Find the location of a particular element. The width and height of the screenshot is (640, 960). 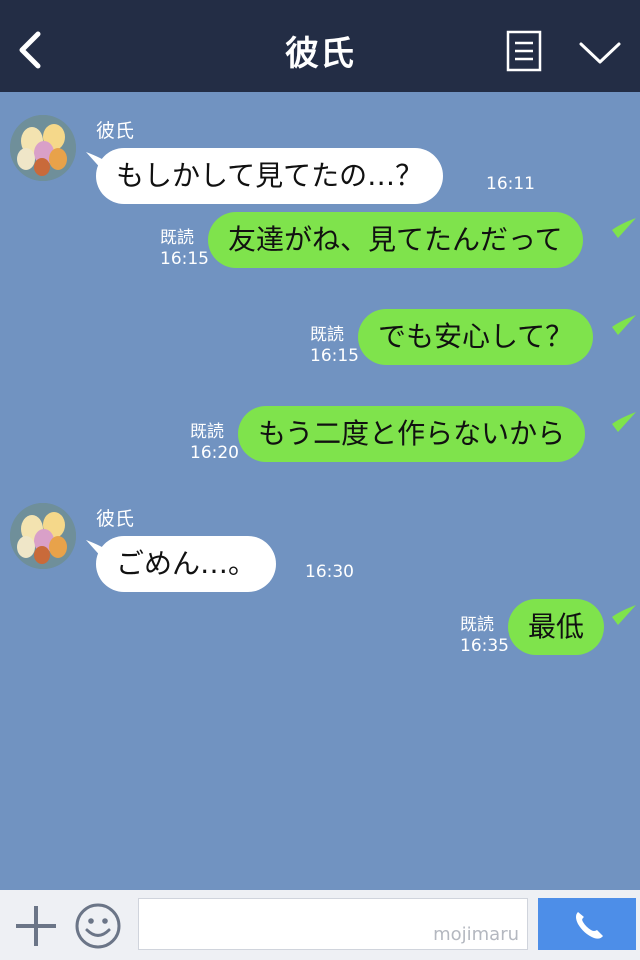

phone-icon is located at coordinates (589, 925).